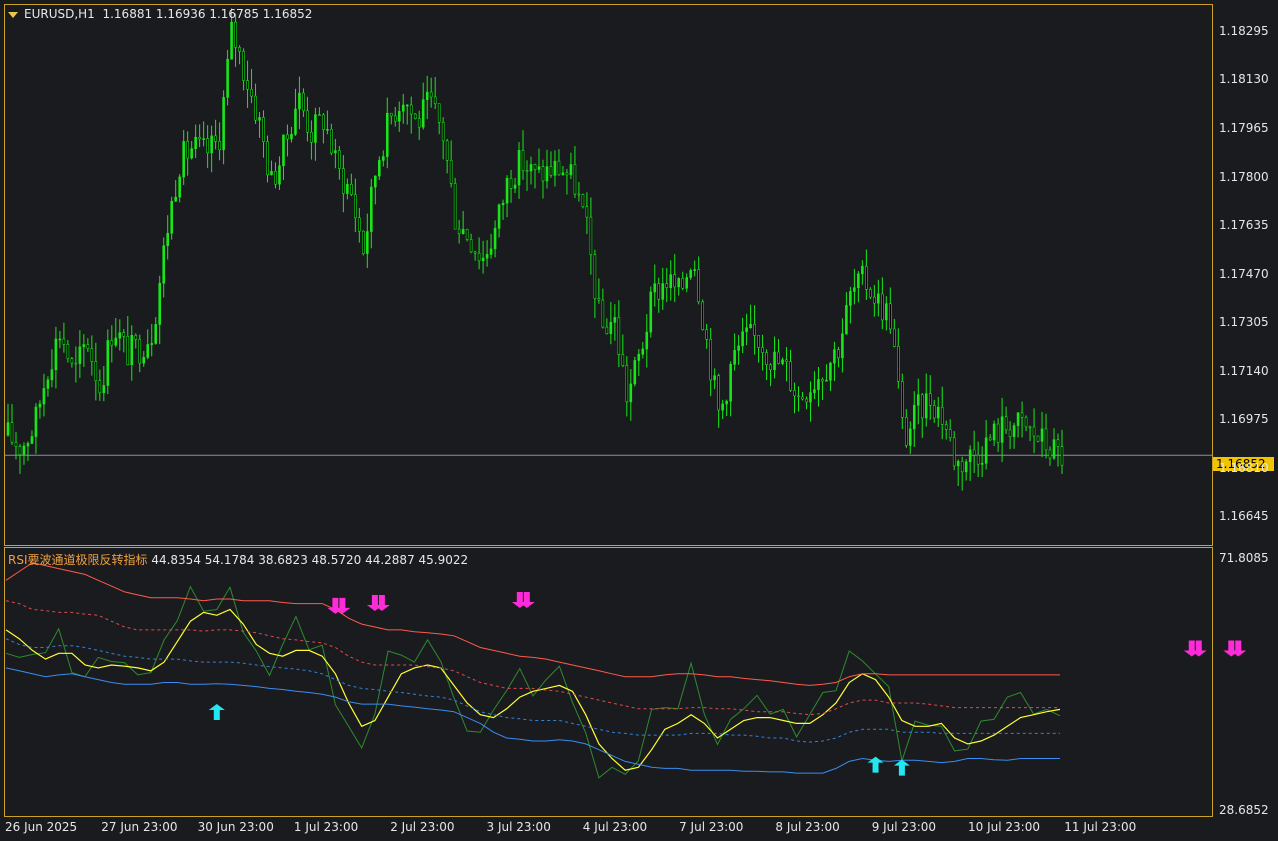 The width and height of the screenshot is (1278, 841). I want to click on time-tick-label: 2 Jul 23:00, so click(422, 827).